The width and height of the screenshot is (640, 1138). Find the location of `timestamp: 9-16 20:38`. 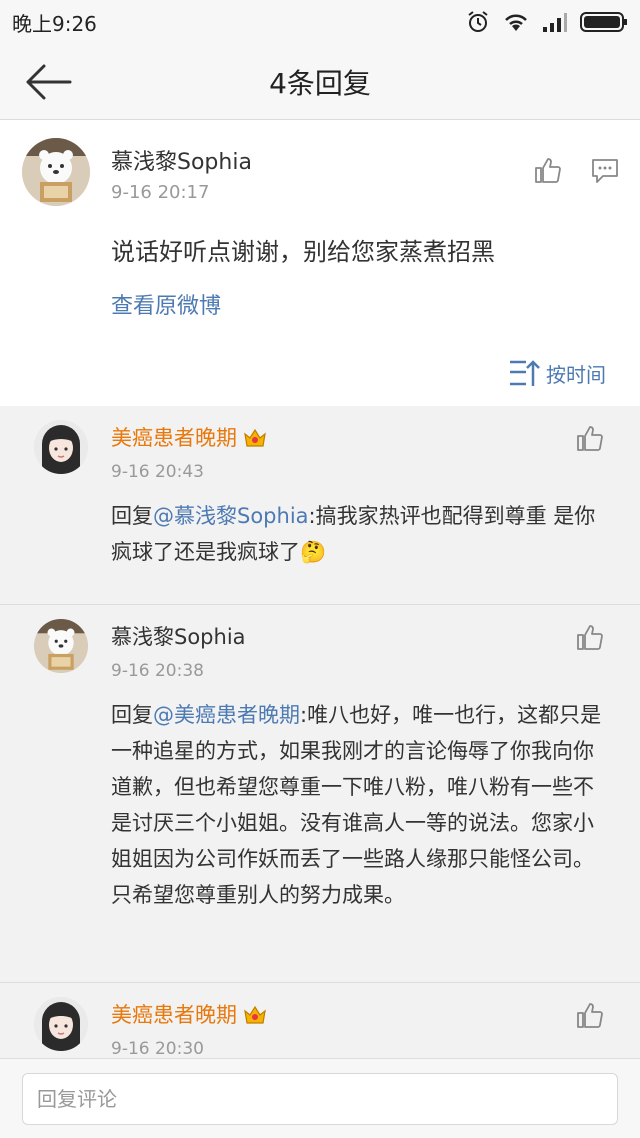

timestamp: 9-16 20:38 is located at coordinates (157, 671).